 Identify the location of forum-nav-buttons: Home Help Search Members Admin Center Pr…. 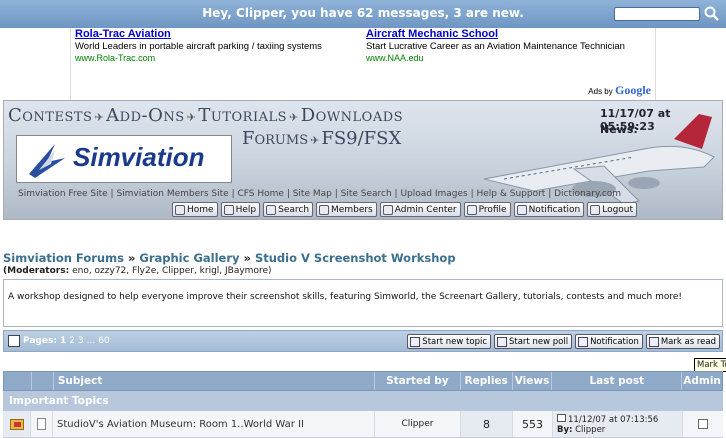
(405, 209).